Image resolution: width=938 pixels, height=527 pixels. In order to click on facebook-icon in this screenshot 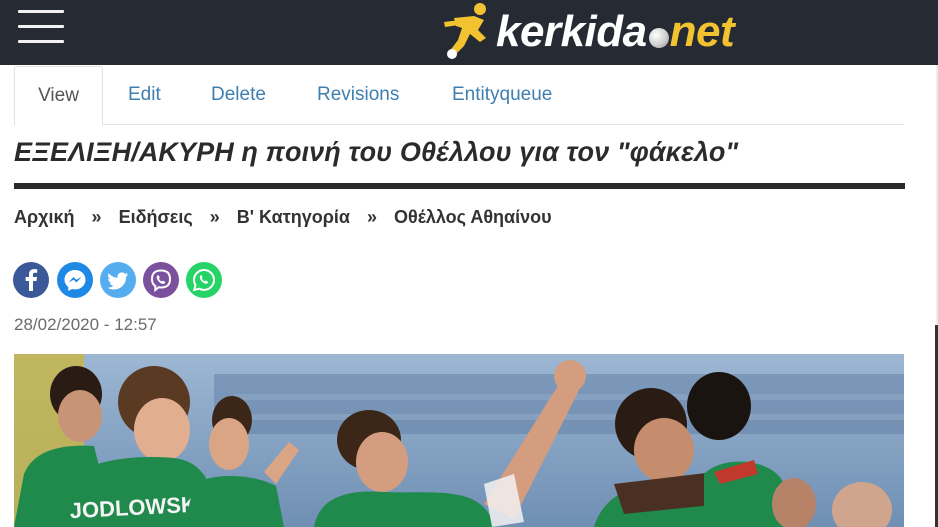, I will do `click(31, 280)`.